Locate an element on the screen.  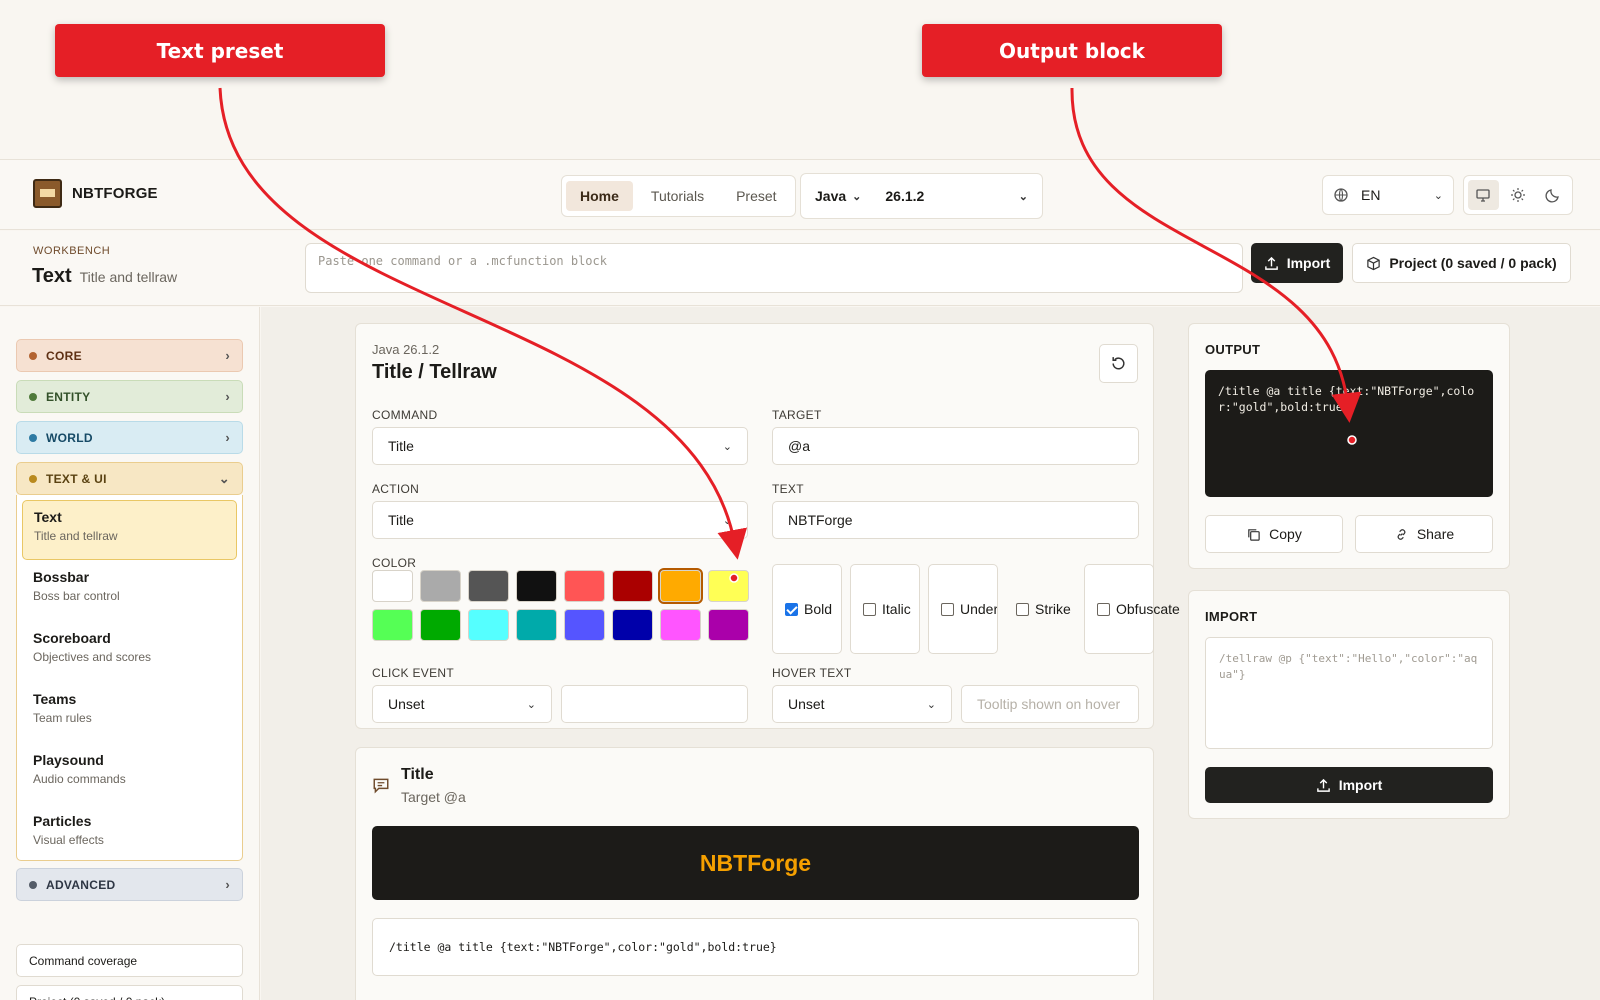
sidebar-item-text: Text Title and tellraw is located at coordinates (129, 530).